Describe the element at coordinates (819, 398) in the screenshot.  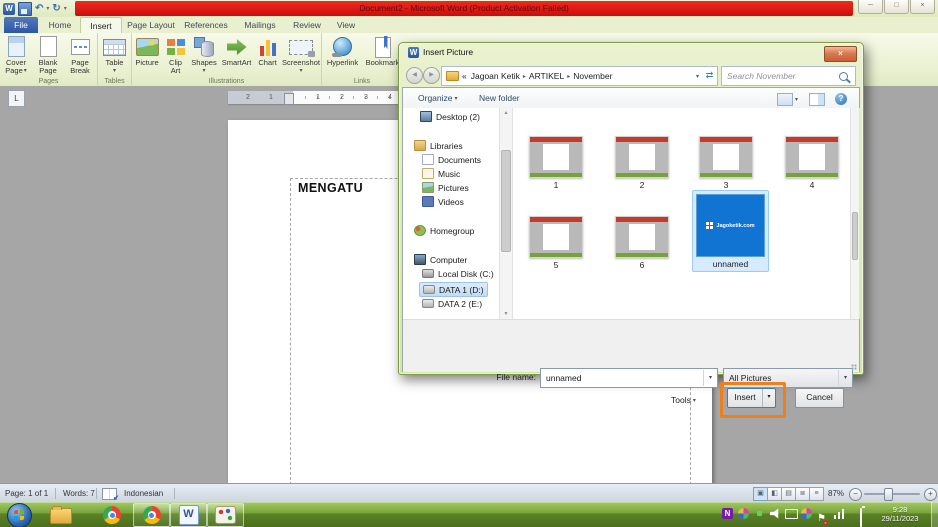
I see `cancel-button: Cancel` at that location.